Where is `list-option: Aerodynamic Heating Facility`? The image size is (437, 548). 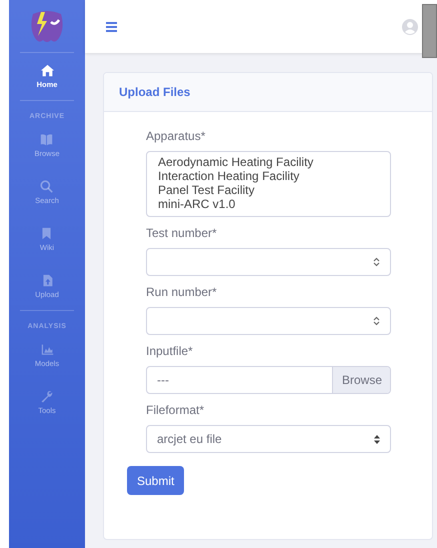
list-option: Aerodynamic Heating Facility is located at coordinates (268, 162).